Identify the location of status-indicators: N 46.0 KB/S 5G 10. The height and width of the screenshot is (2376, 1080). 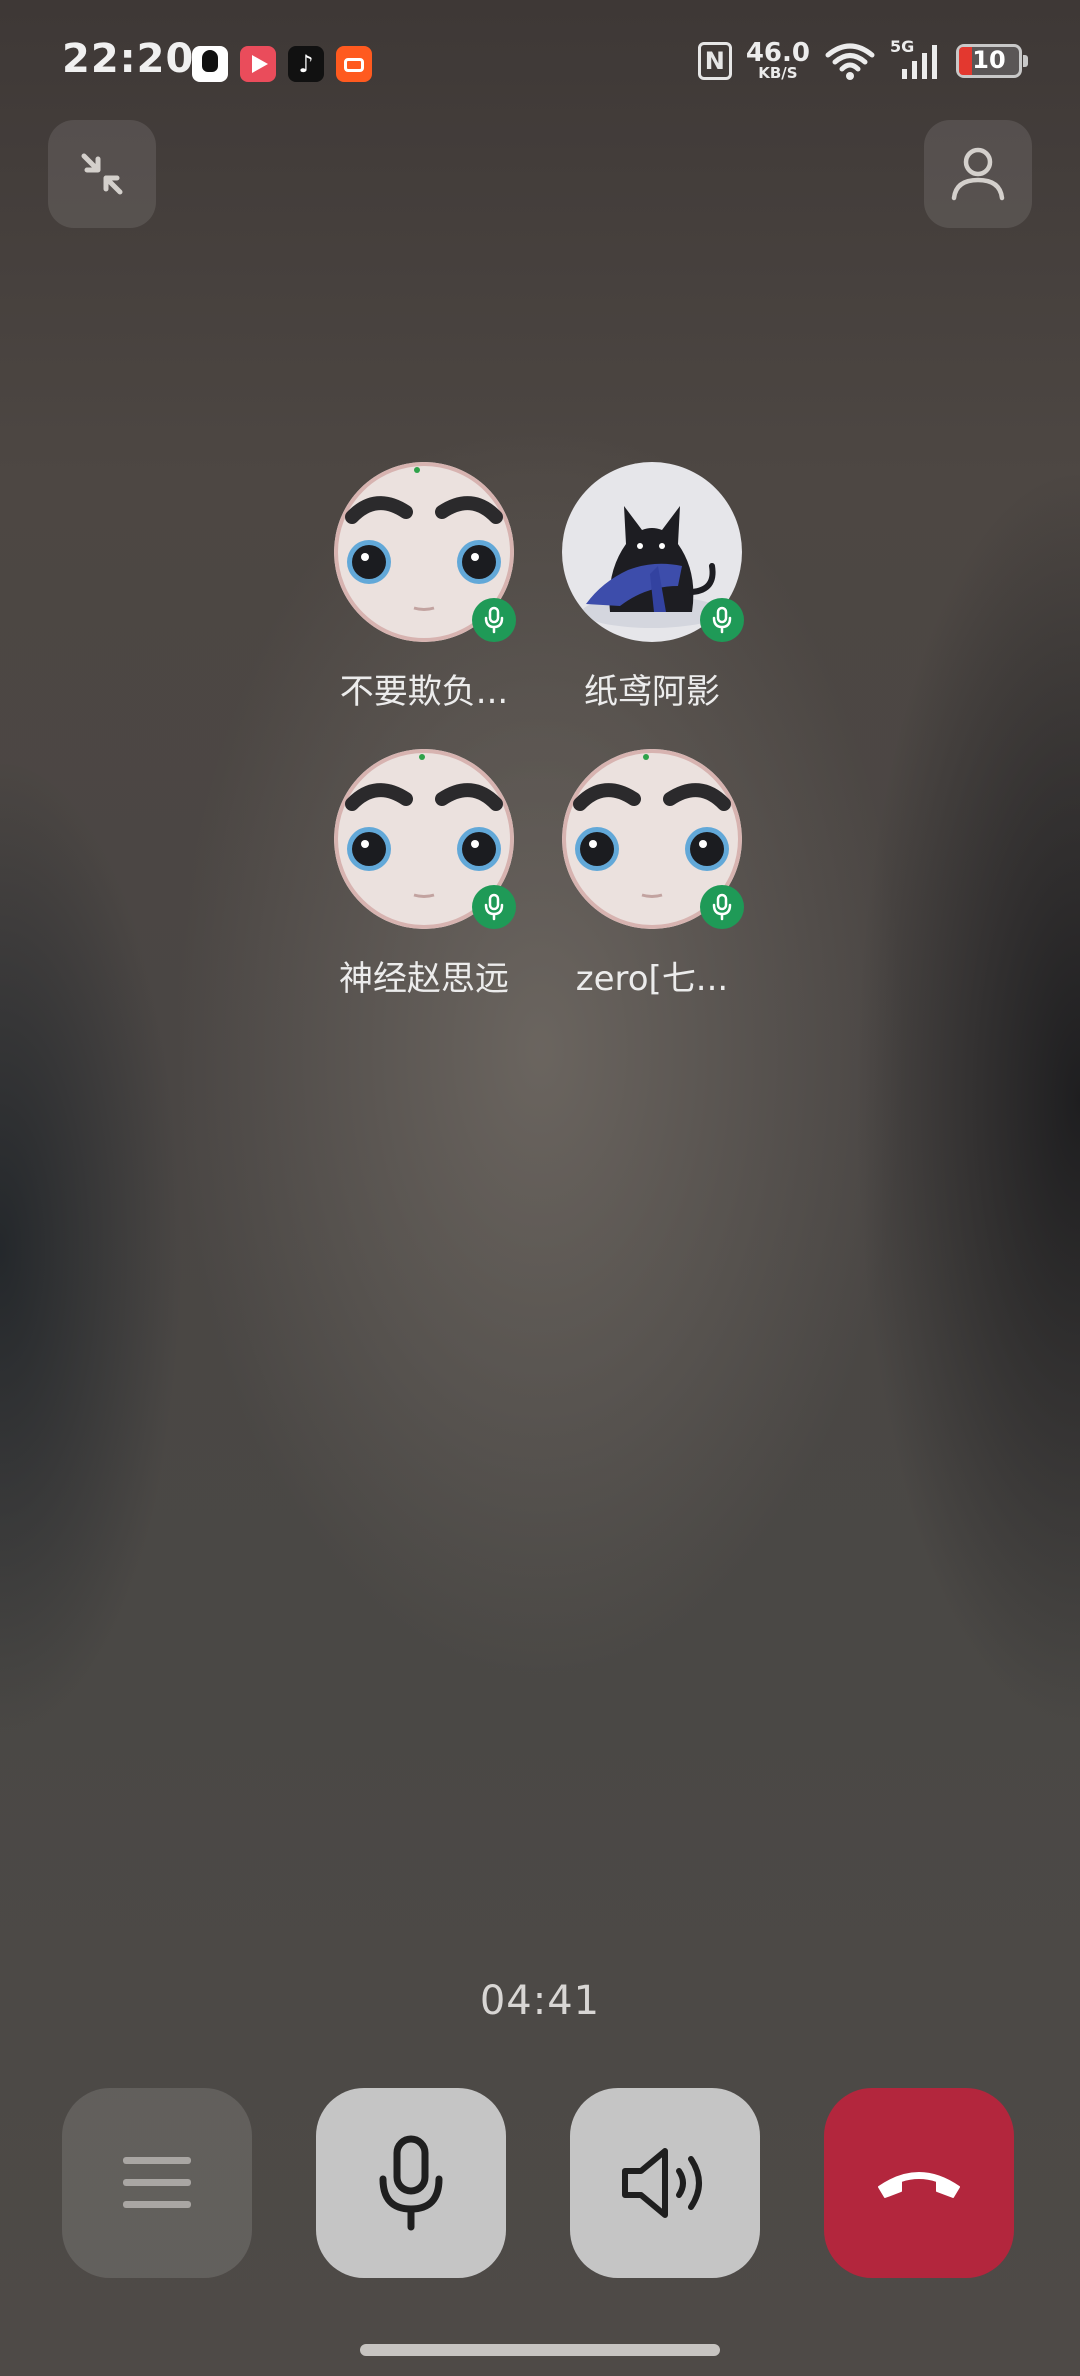
(862, 59).